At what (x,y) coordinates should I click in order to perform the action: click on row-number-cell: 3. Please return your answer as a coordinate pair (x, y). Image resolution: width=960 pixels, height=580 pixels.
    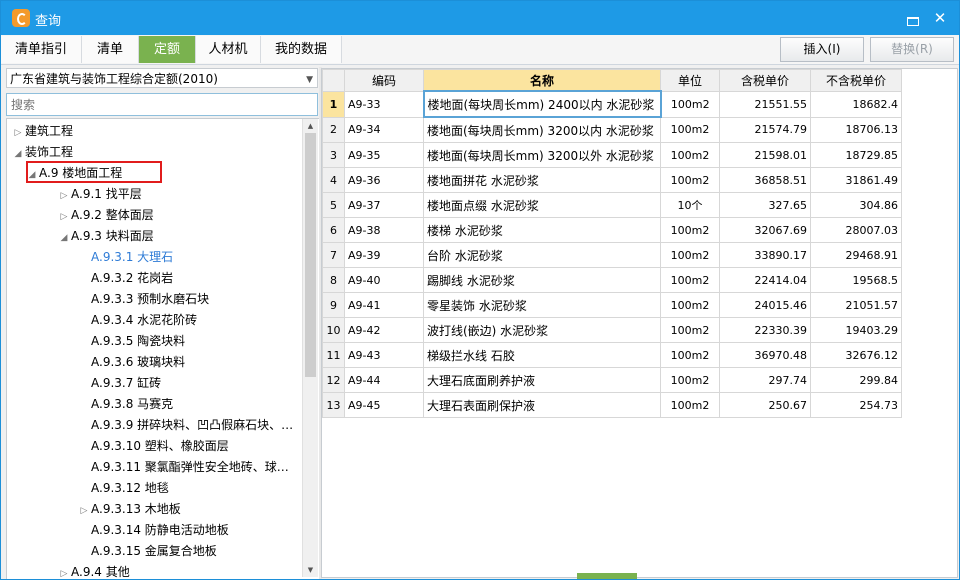
    Looking at the image, I should click on (333, 155).